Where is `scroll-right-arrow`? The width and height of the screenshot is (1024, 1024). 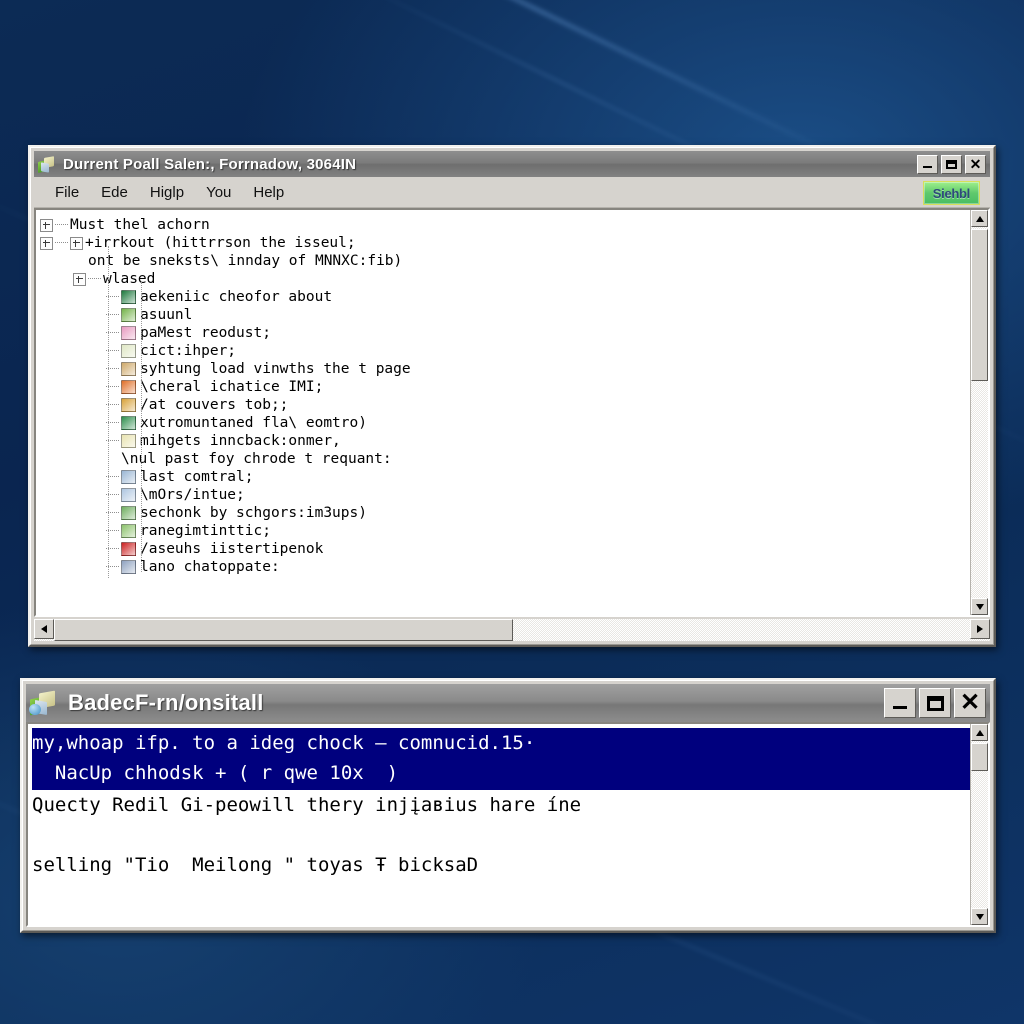
scroll-right-arrow is located at coordinates (980, 629).